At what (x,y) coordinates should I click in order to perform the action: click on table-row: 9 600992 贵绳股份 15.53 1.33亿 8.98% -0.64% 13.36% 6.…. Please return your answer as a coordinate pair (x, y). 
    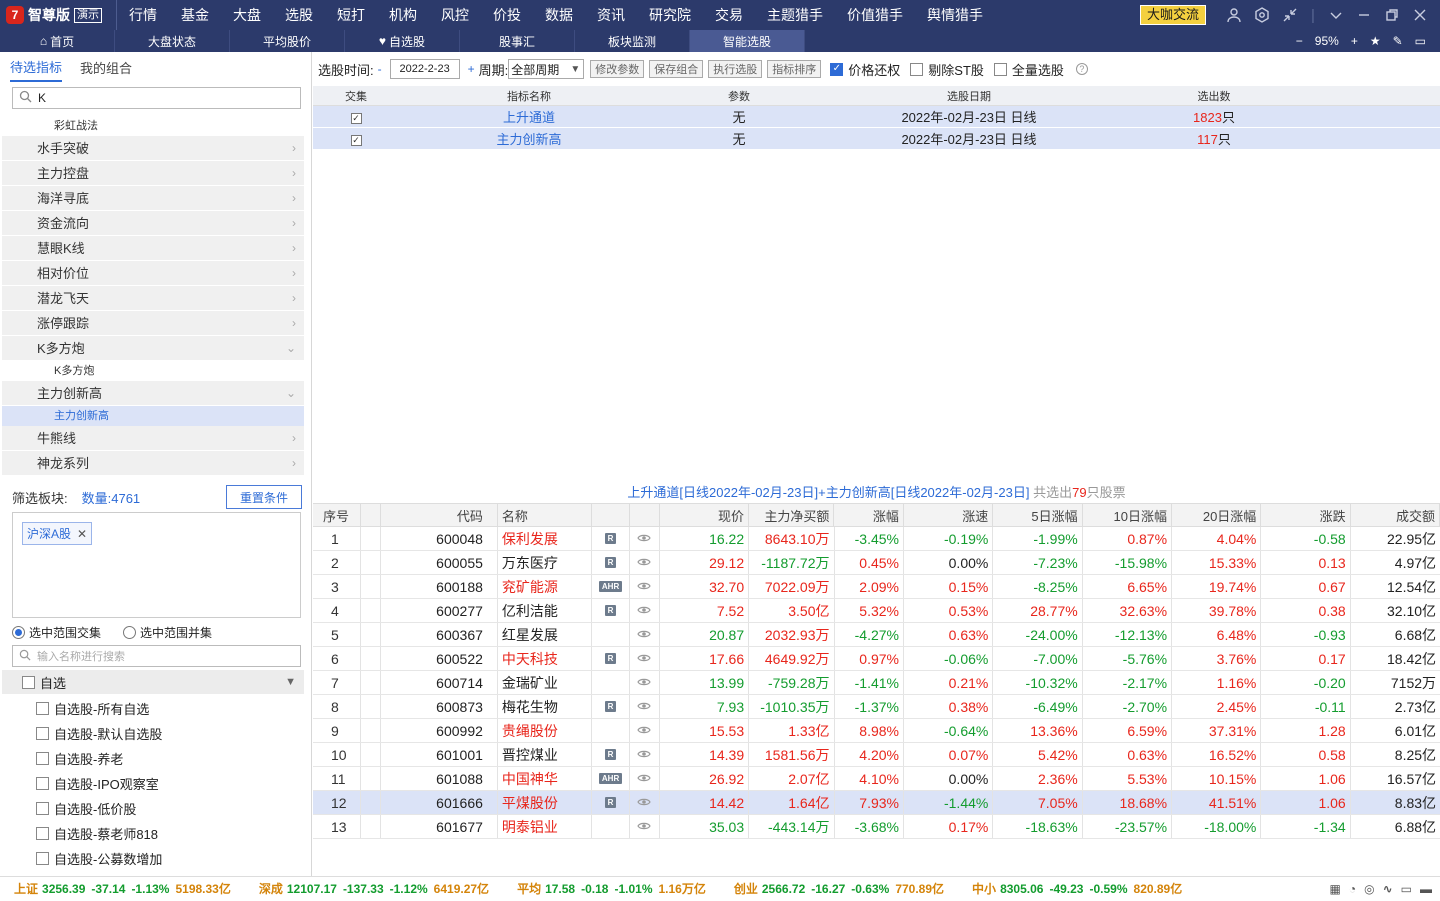
    Looking at the image, I should click on (876, 731).